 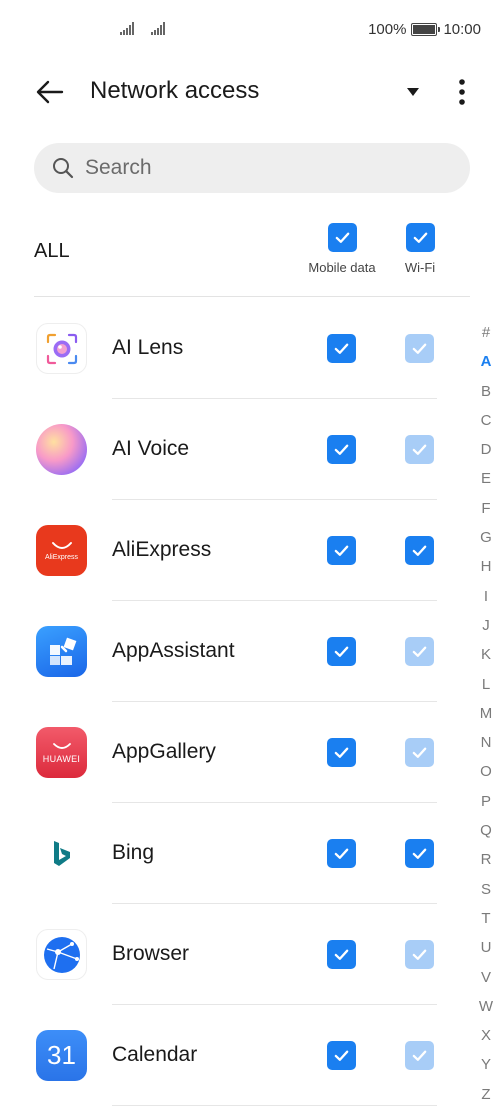 I want to click on index-letter: V, so click(x=486, y=977).